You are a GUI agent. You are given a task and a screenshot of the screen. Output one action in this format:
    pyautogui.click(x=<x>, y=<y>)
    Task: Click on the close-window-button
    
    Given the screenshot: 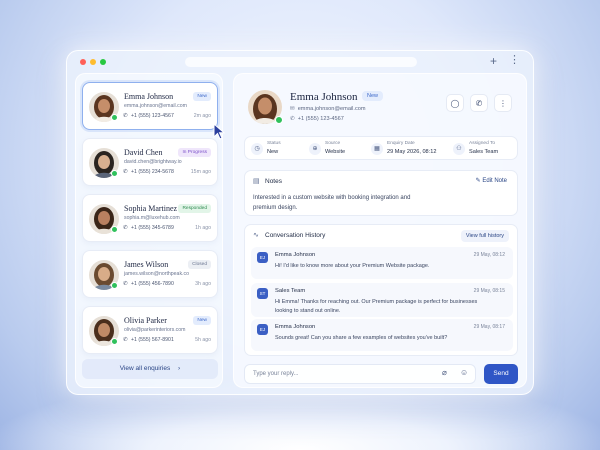 What is the action you would take?
    pyautogui.click(x=83, y=62)
    